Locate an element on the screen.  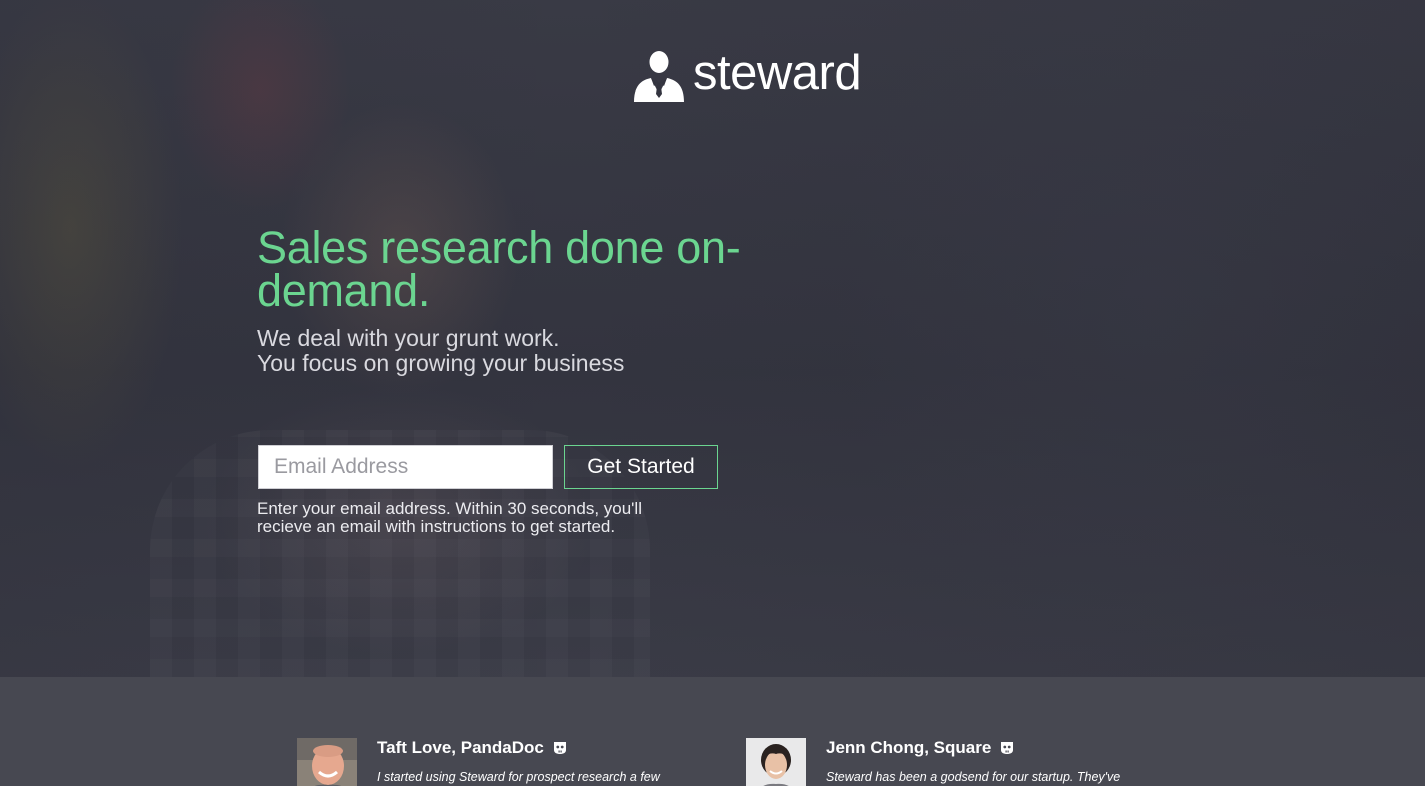
author-name: Taft Love, PandaDoc is located at coordinates (460, 747).